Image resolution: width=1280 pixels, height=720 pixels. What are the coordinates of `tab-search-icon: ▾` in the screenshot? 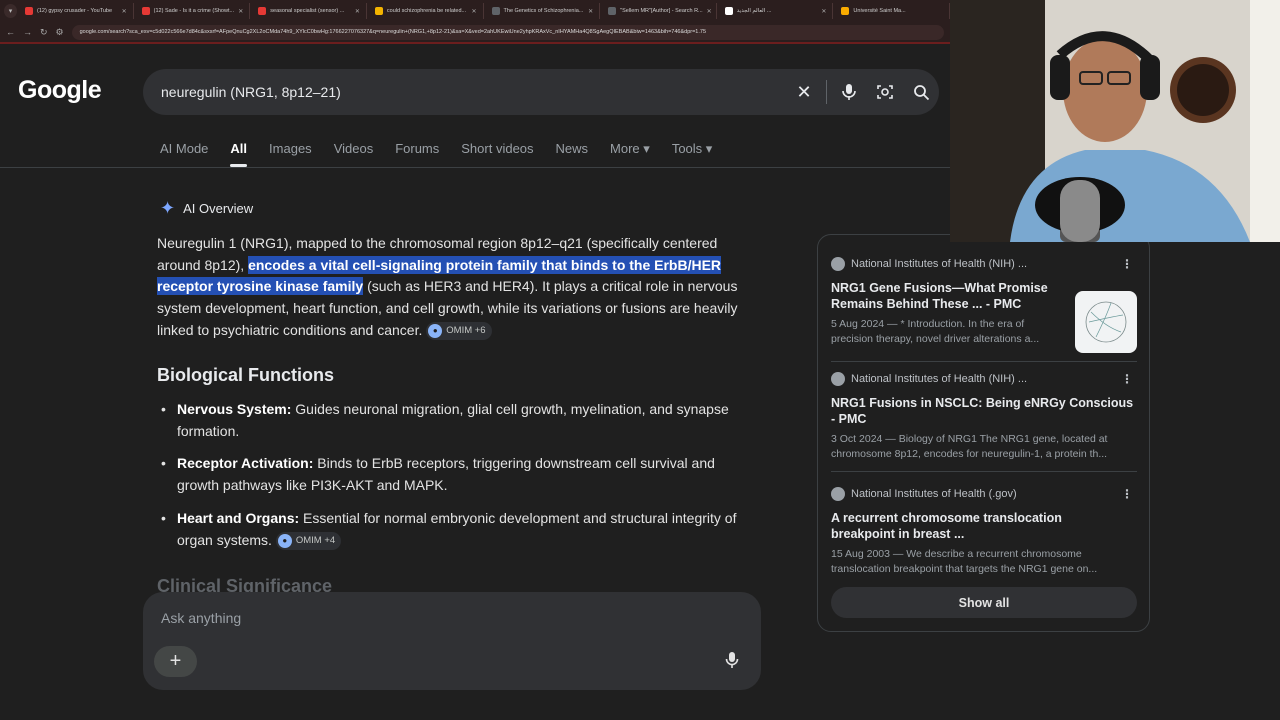 It's located at (11, 11).